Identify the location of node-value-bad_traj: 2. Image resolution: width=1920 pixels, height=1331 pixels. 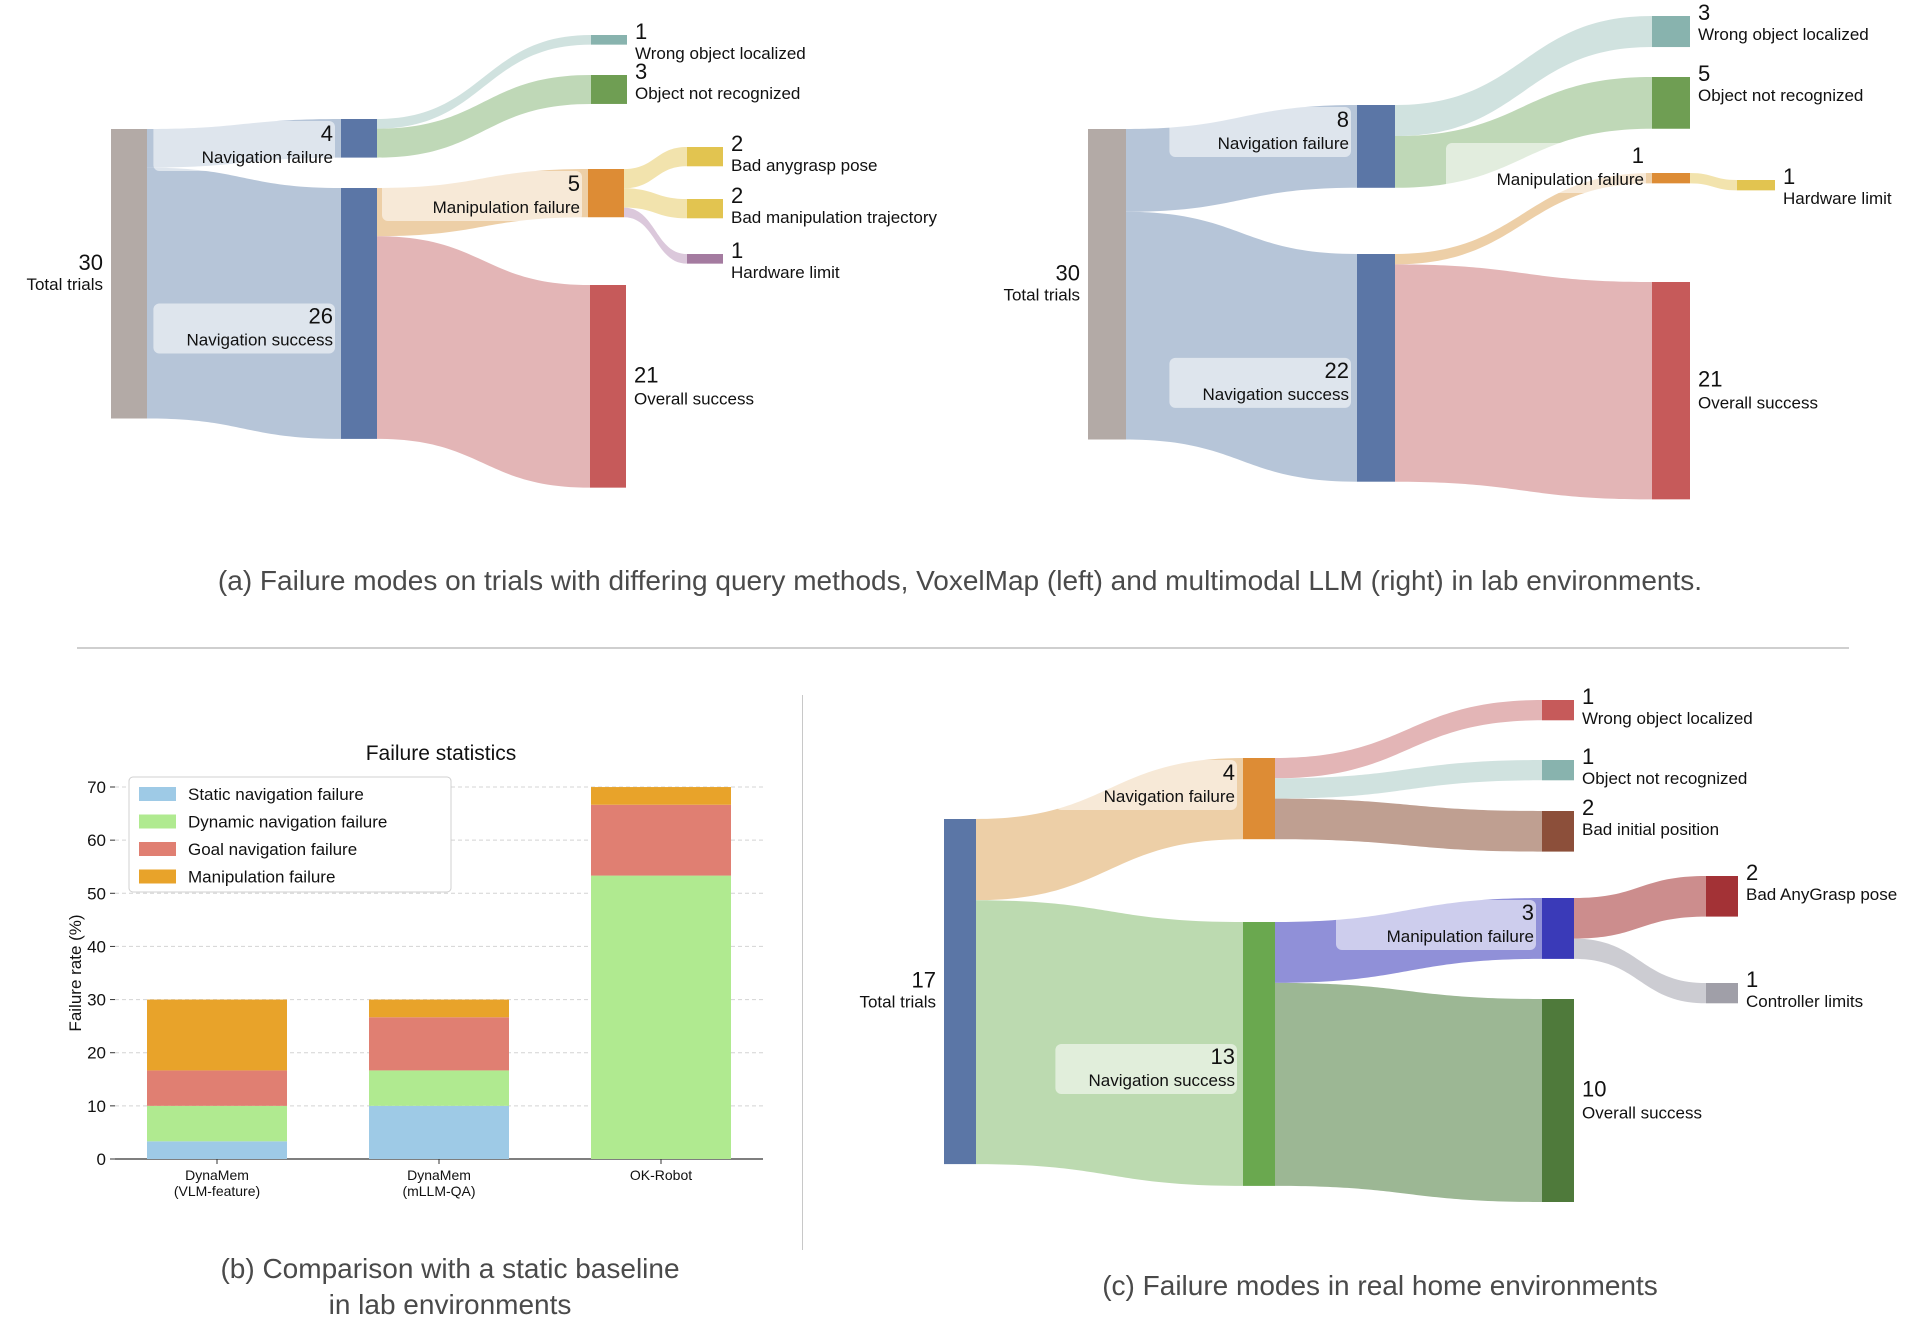
(737, 195).